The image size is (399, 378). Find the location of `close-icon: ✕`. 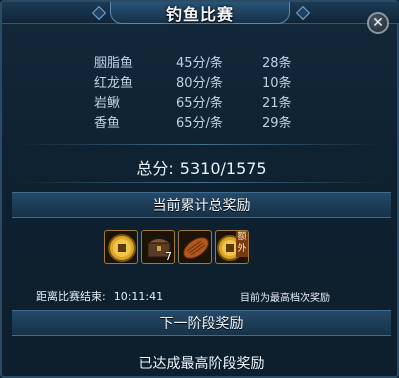

close-icon: ✕ is located at coordinates (378, 23).